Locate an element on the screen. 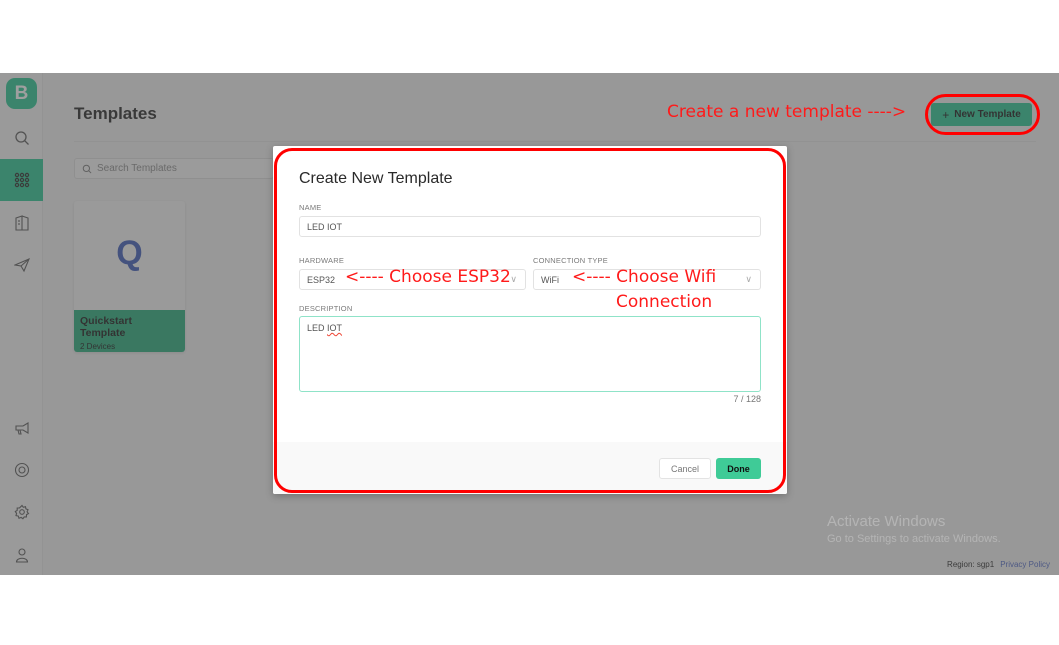  watermark-subtitle: Go to Settings to activate Windows. is located at coordinates (914, 539).